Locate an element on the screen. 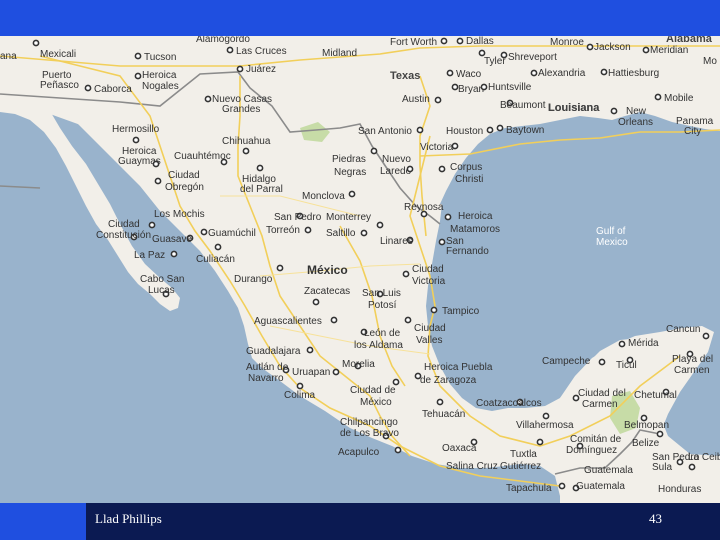 The height and width of the screenshot is (540, 720). label-bryan: Bryan is located at coordinates (471, 89).